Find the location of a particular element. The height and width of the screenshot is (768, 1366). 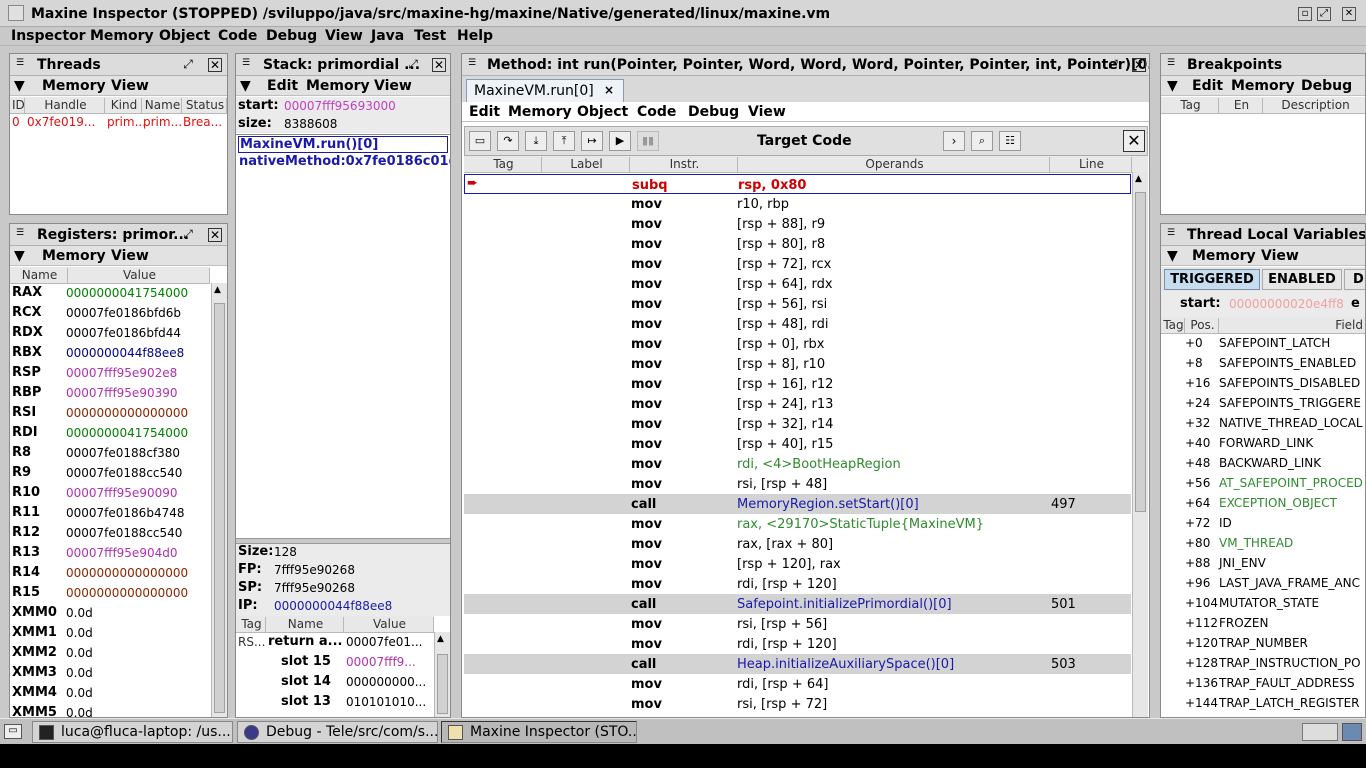

tab-maxinevm-run: MaxineVM.run[0] × is located at coordinates (545, 90).